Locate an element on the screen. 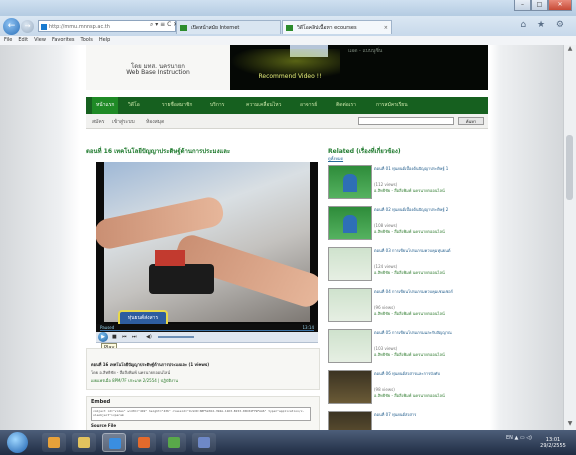 The height and width of the screenshot is (455, 576). video-seekbar: Paused 13:14 is located at coordinates (207, 328).